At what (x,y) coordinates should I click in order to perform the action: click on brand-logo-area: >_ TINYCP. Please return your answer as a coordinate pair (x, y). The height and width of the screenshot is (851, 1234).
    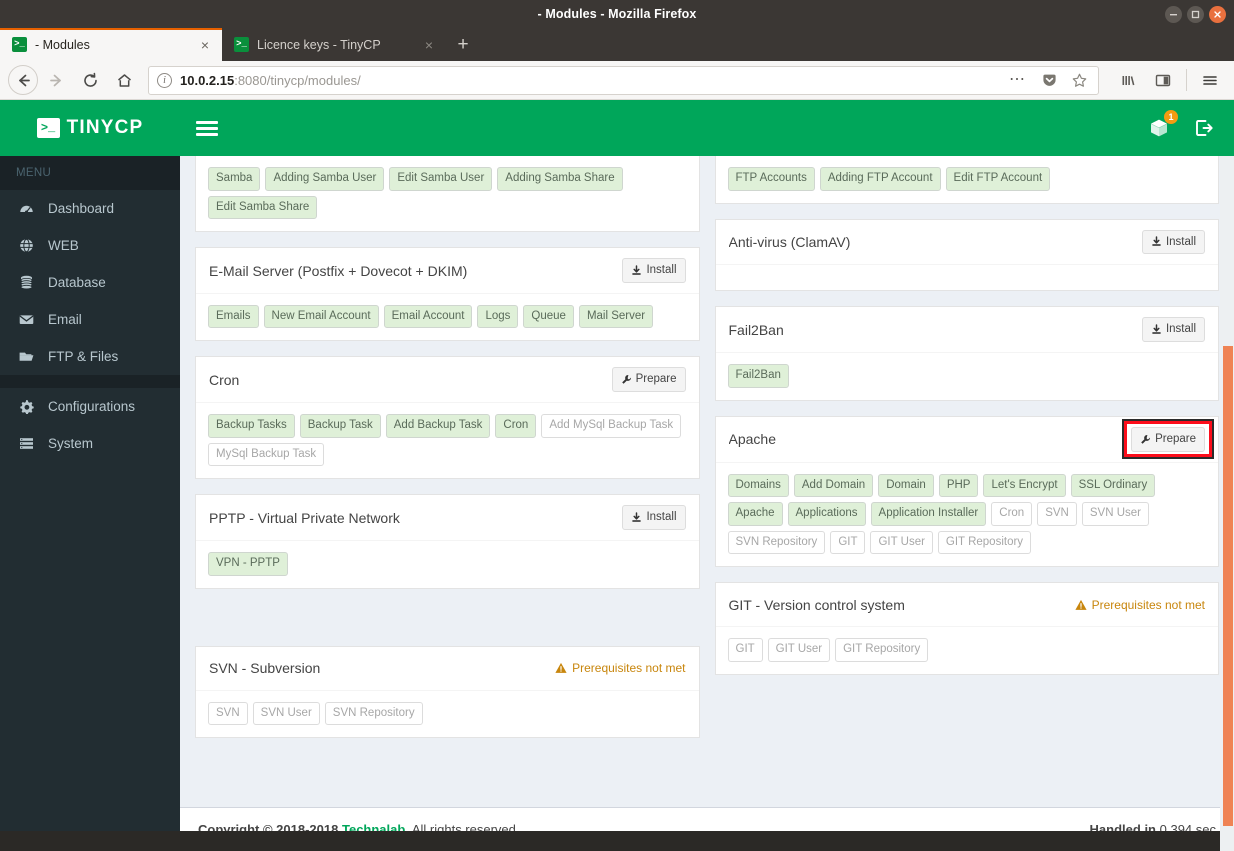
    Looking at the image, I should click on (90, 128).